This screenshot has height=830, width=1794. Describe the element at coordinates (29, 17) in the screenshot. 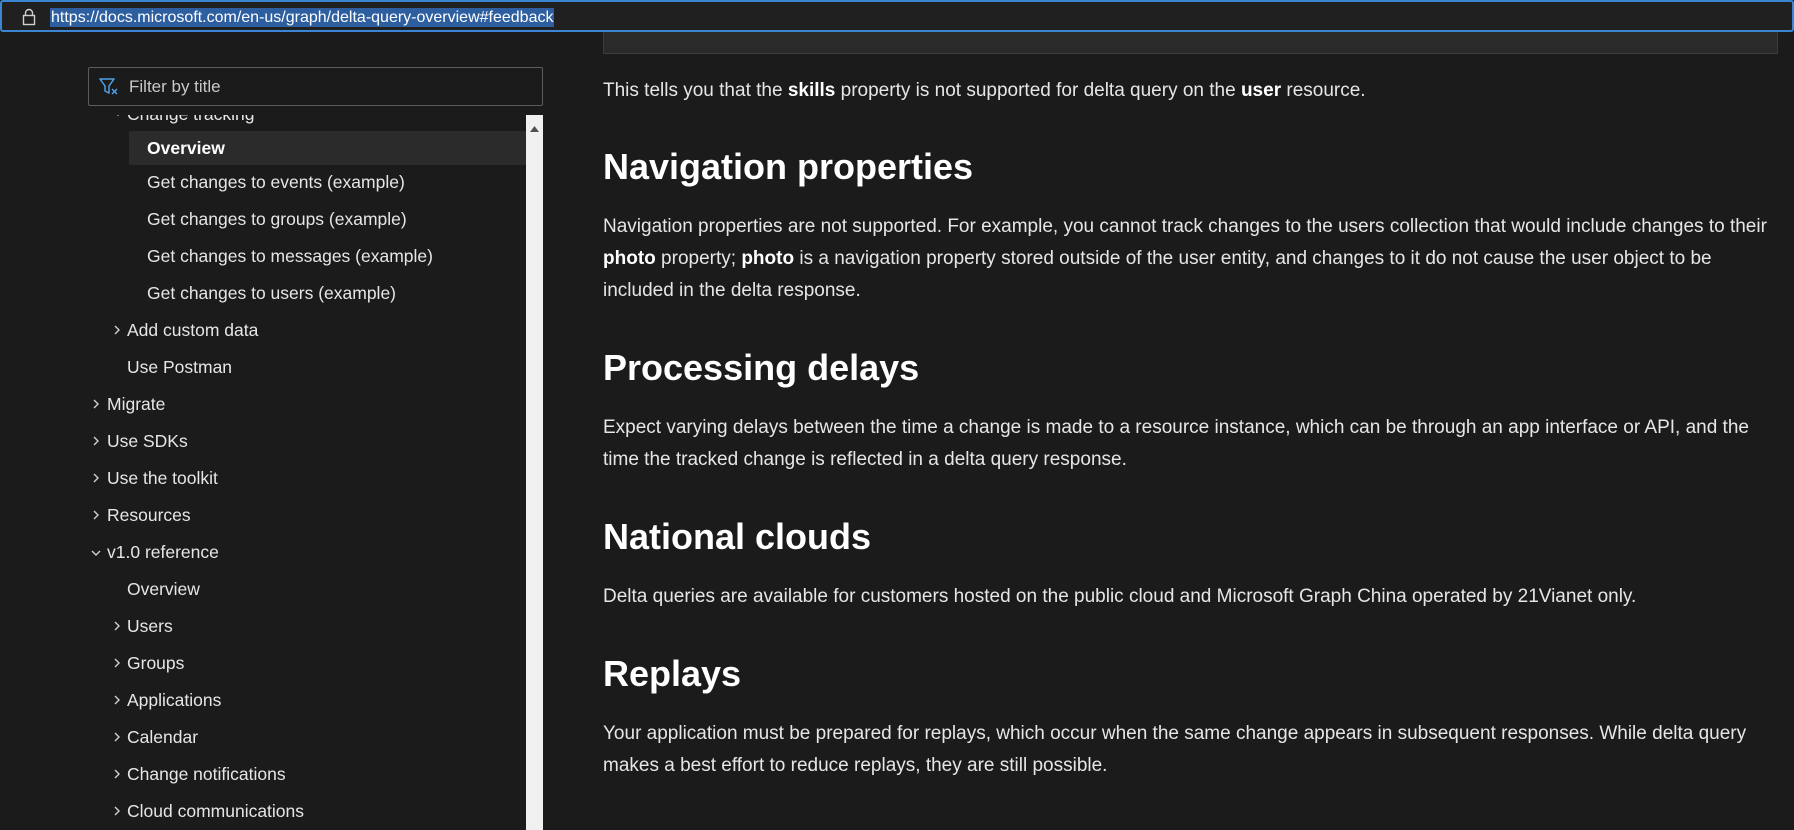

I see `lock-icon` at that location.